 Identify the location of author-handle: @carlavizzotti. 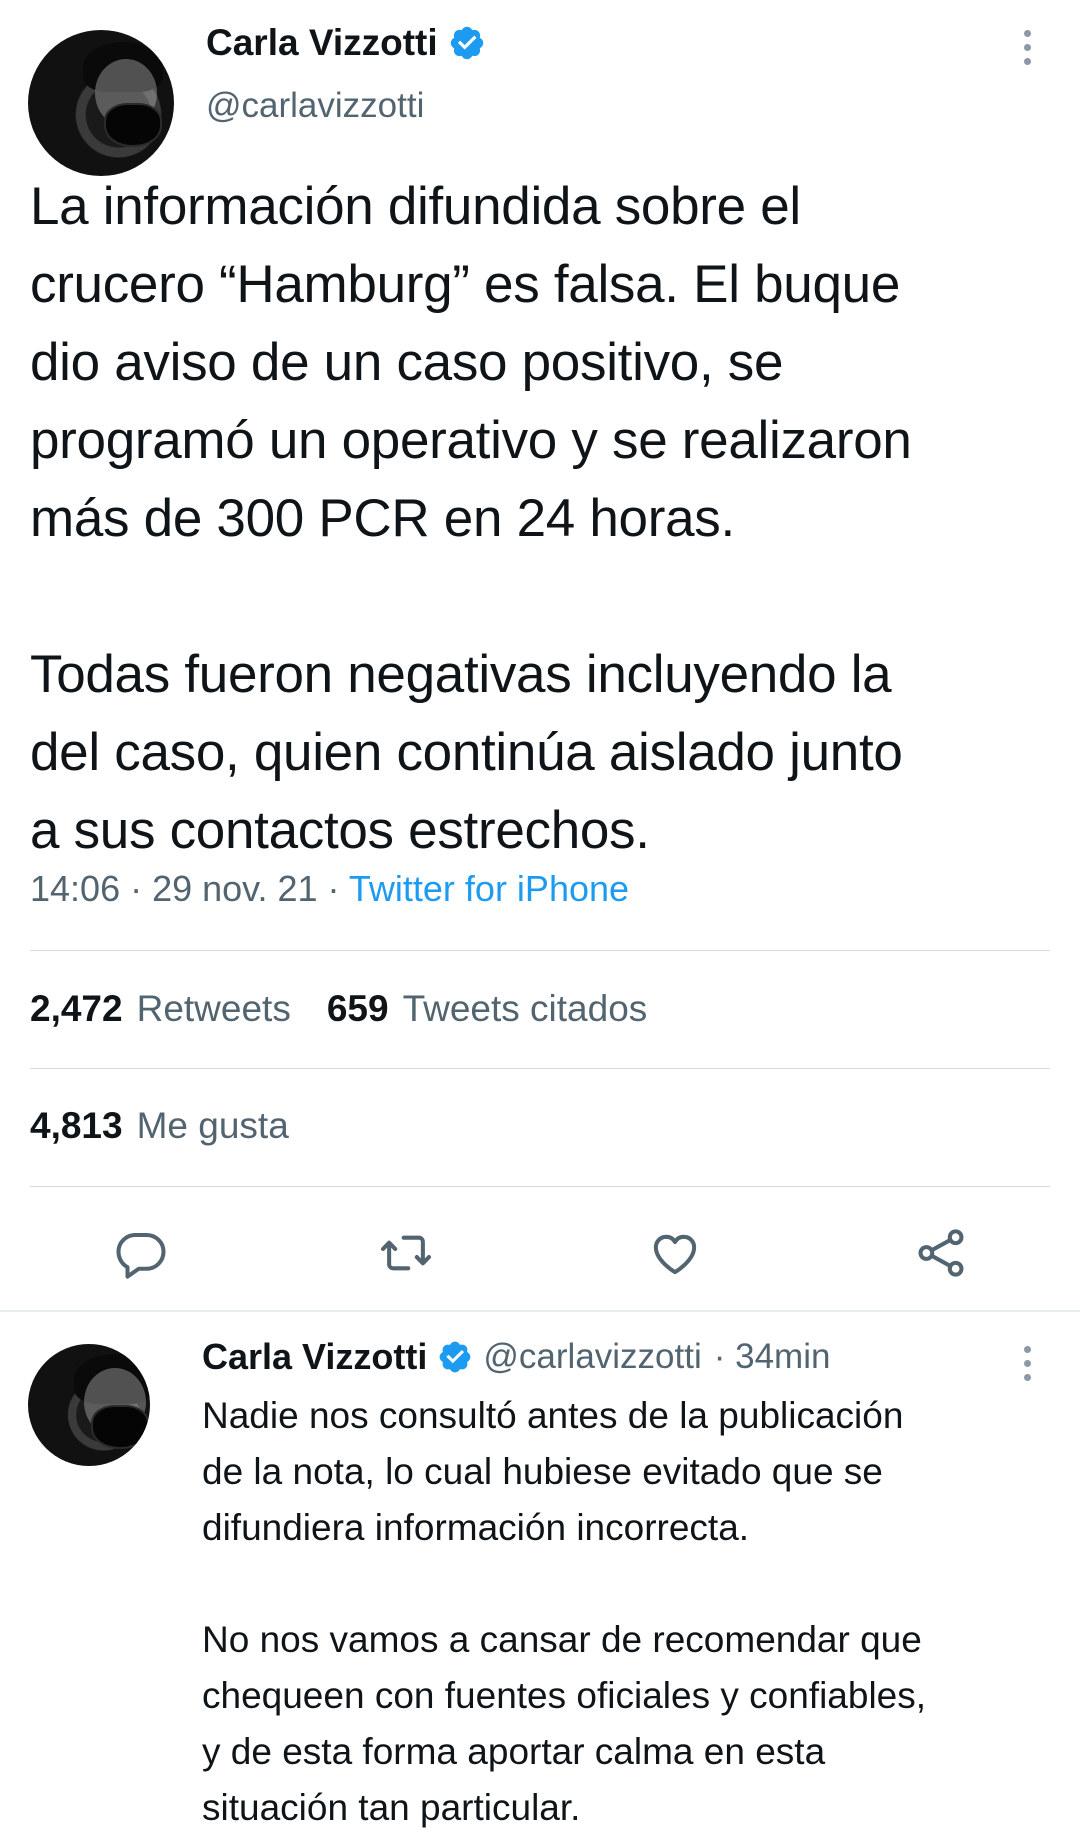
(315, 106).